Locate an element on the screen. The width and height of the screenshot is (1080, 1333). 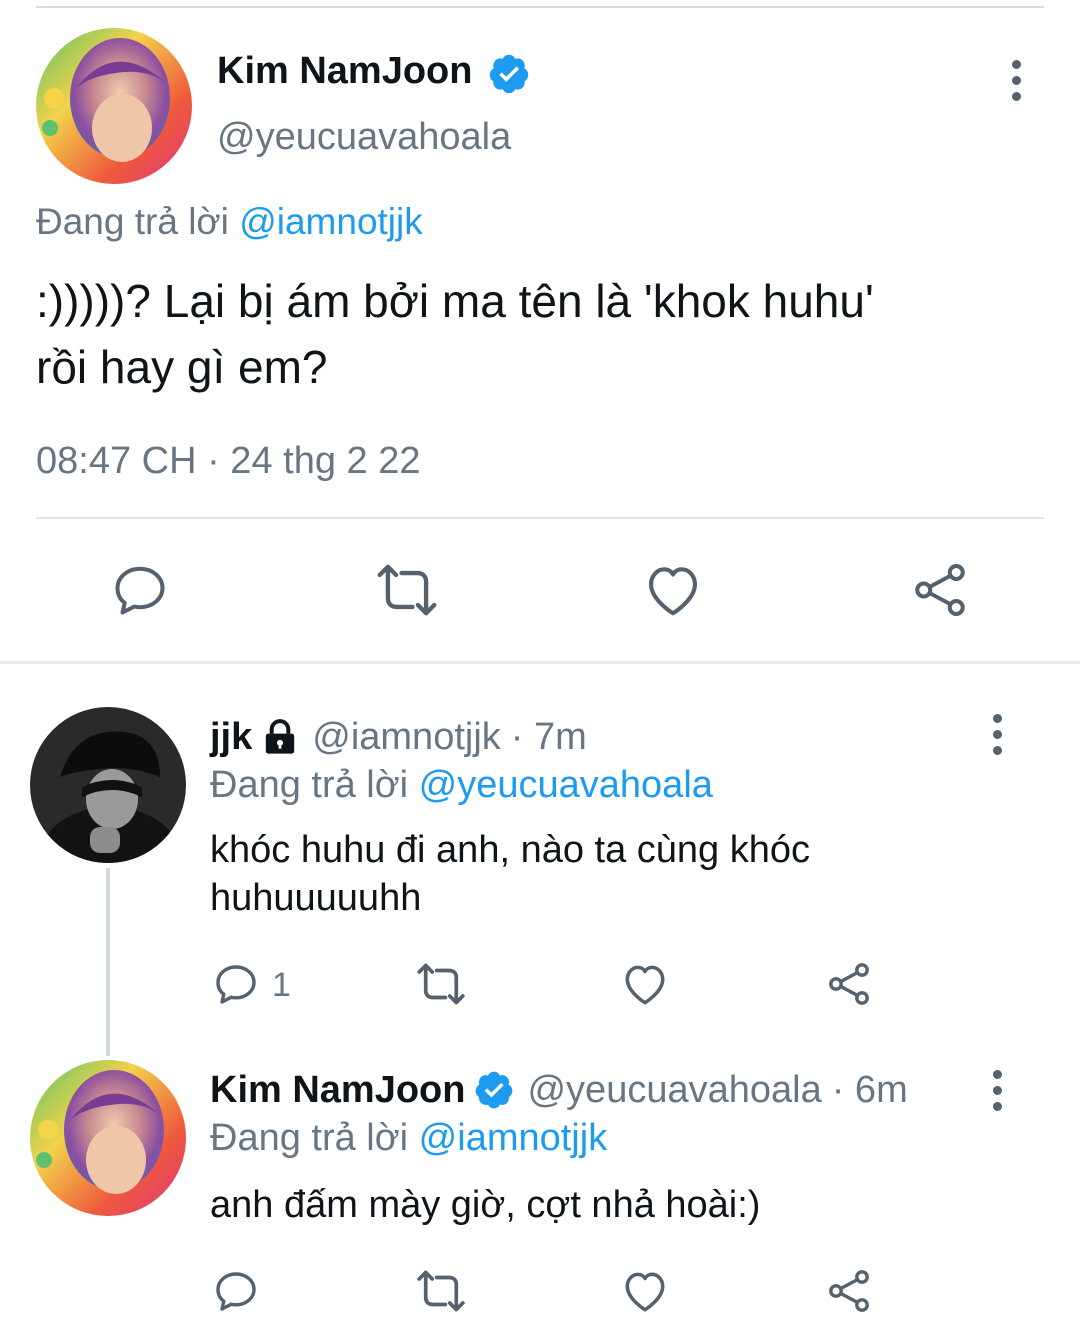
reply-time: · 7m is located at coordinates (549, 737).